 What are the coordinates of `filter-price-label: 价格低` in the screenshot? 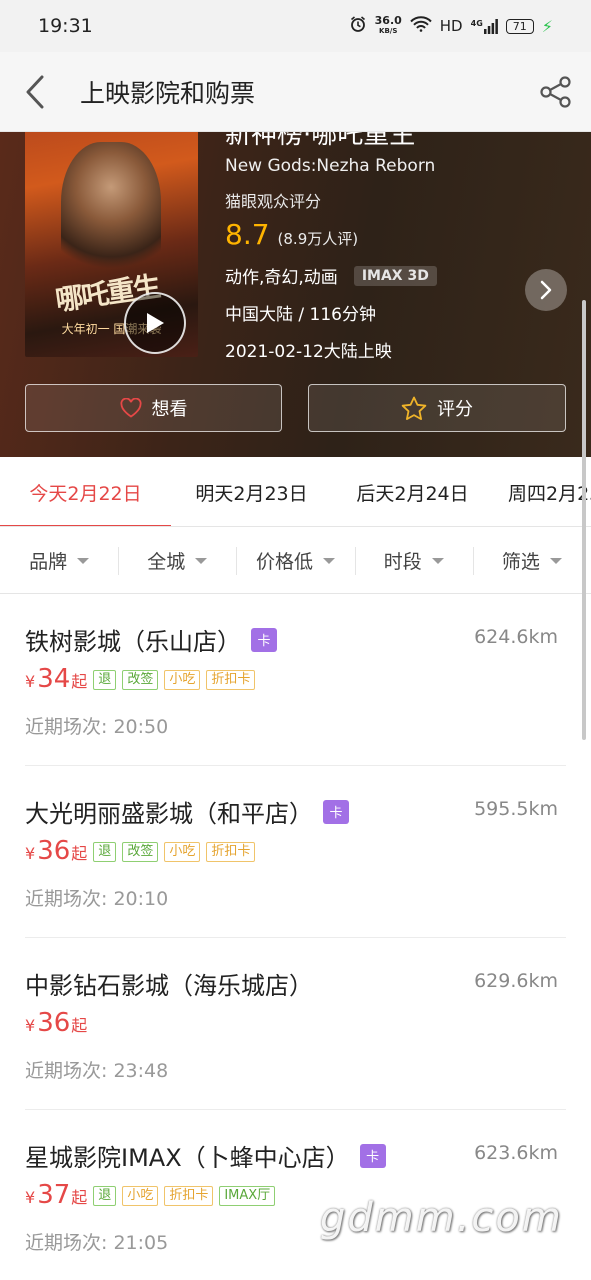 It's located at (285, 562).